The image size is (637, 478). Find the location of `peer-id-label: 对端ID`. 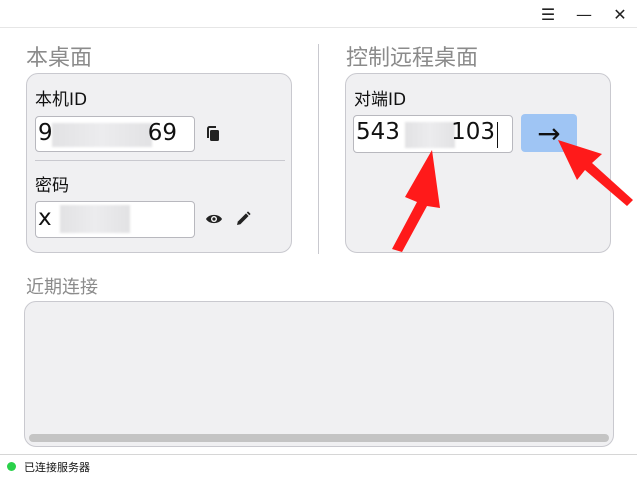

peer-id-label: 对端ID is located at coordinates (380, 100).